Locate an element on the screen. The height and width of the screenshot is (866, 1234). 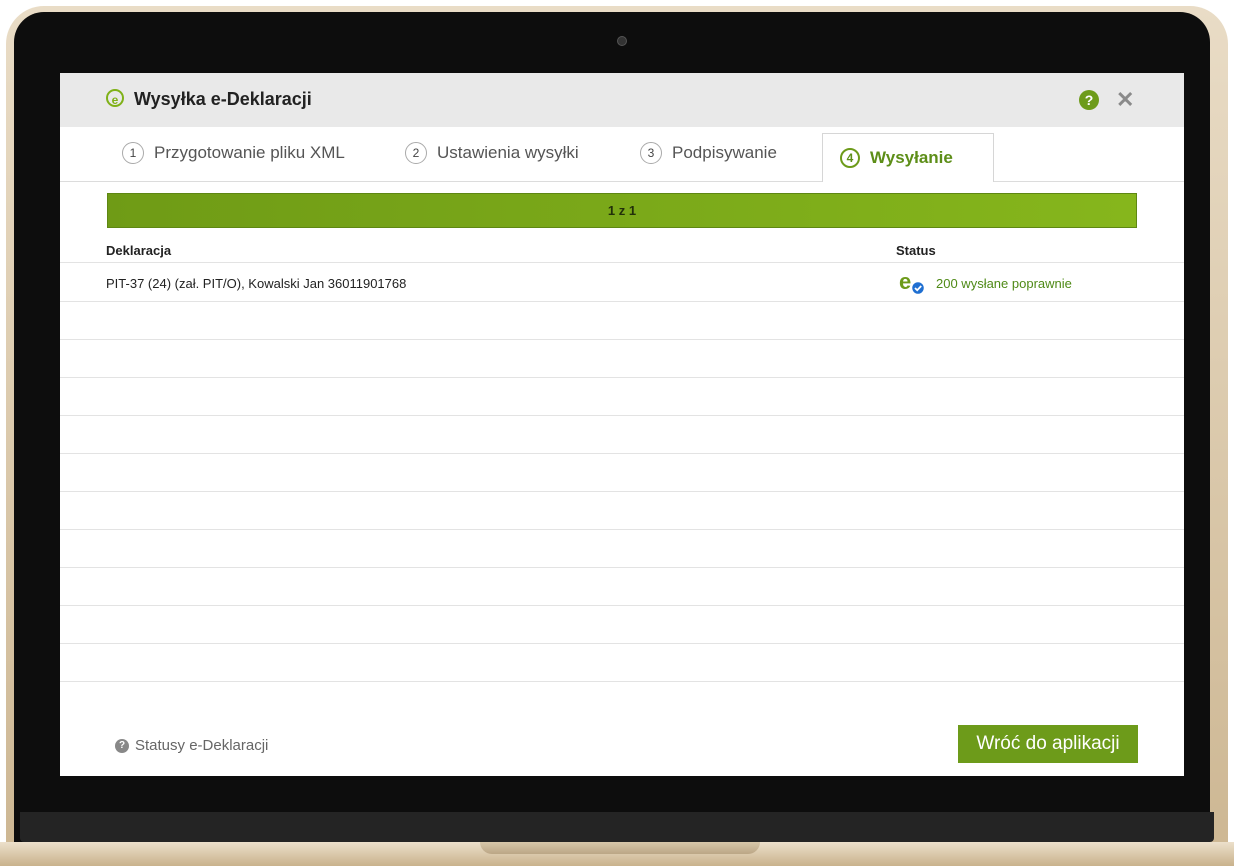
column-header-status: Status is located at coordinates (916, 250).